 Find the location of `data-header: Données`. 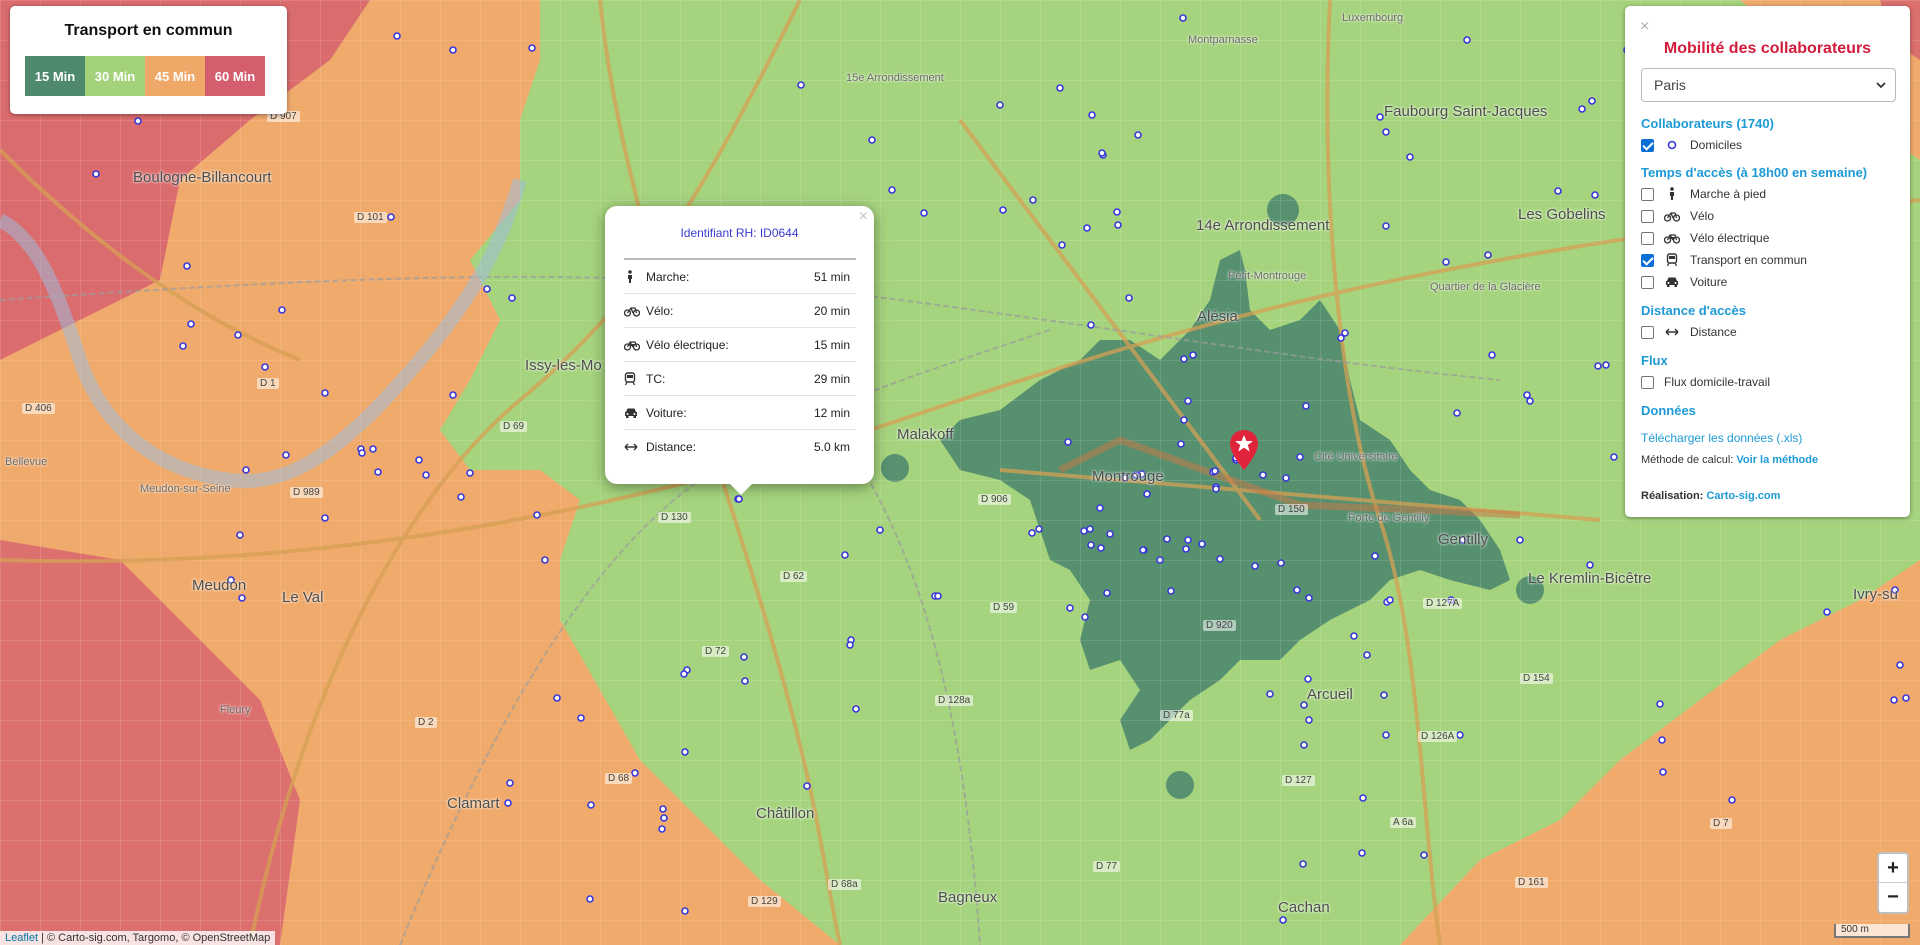

data-header: Données is located at coordinates (1668, 410).